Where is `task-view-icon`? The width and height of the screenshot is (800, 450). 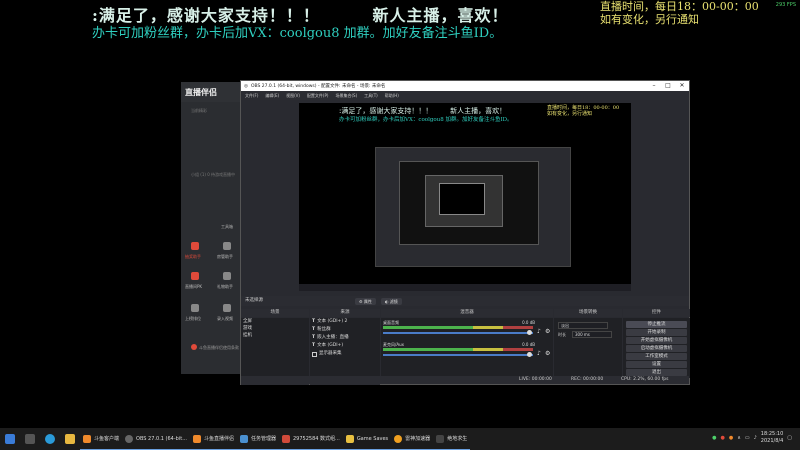
task-view-icon is located at coordinates (30, 439).